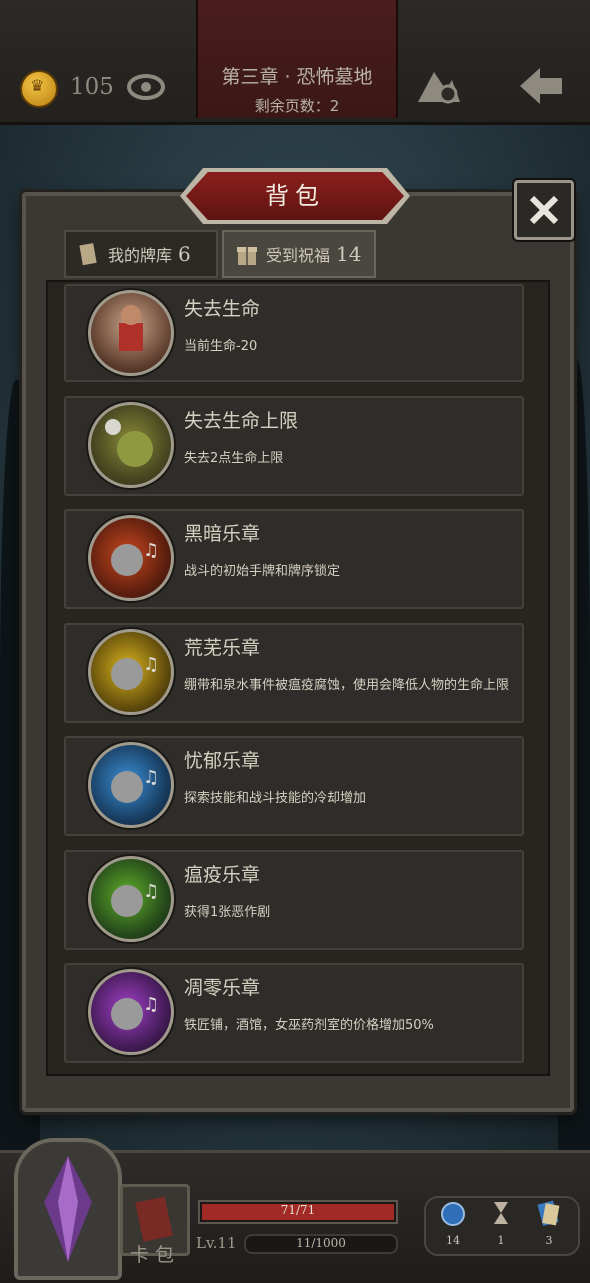 This screenshot has width=590, height=1283. I want to click on gold-count: 105, so click(92, 87).